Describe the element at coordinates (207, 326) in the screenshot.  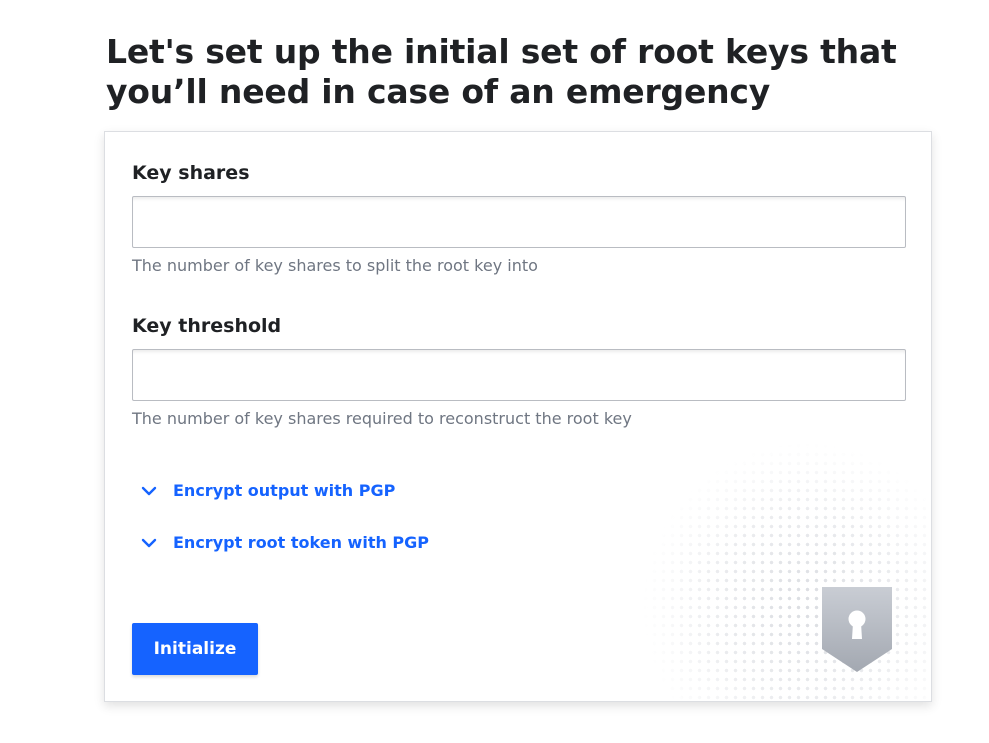
I see `key-threshold-label: Key threshold` at that location.